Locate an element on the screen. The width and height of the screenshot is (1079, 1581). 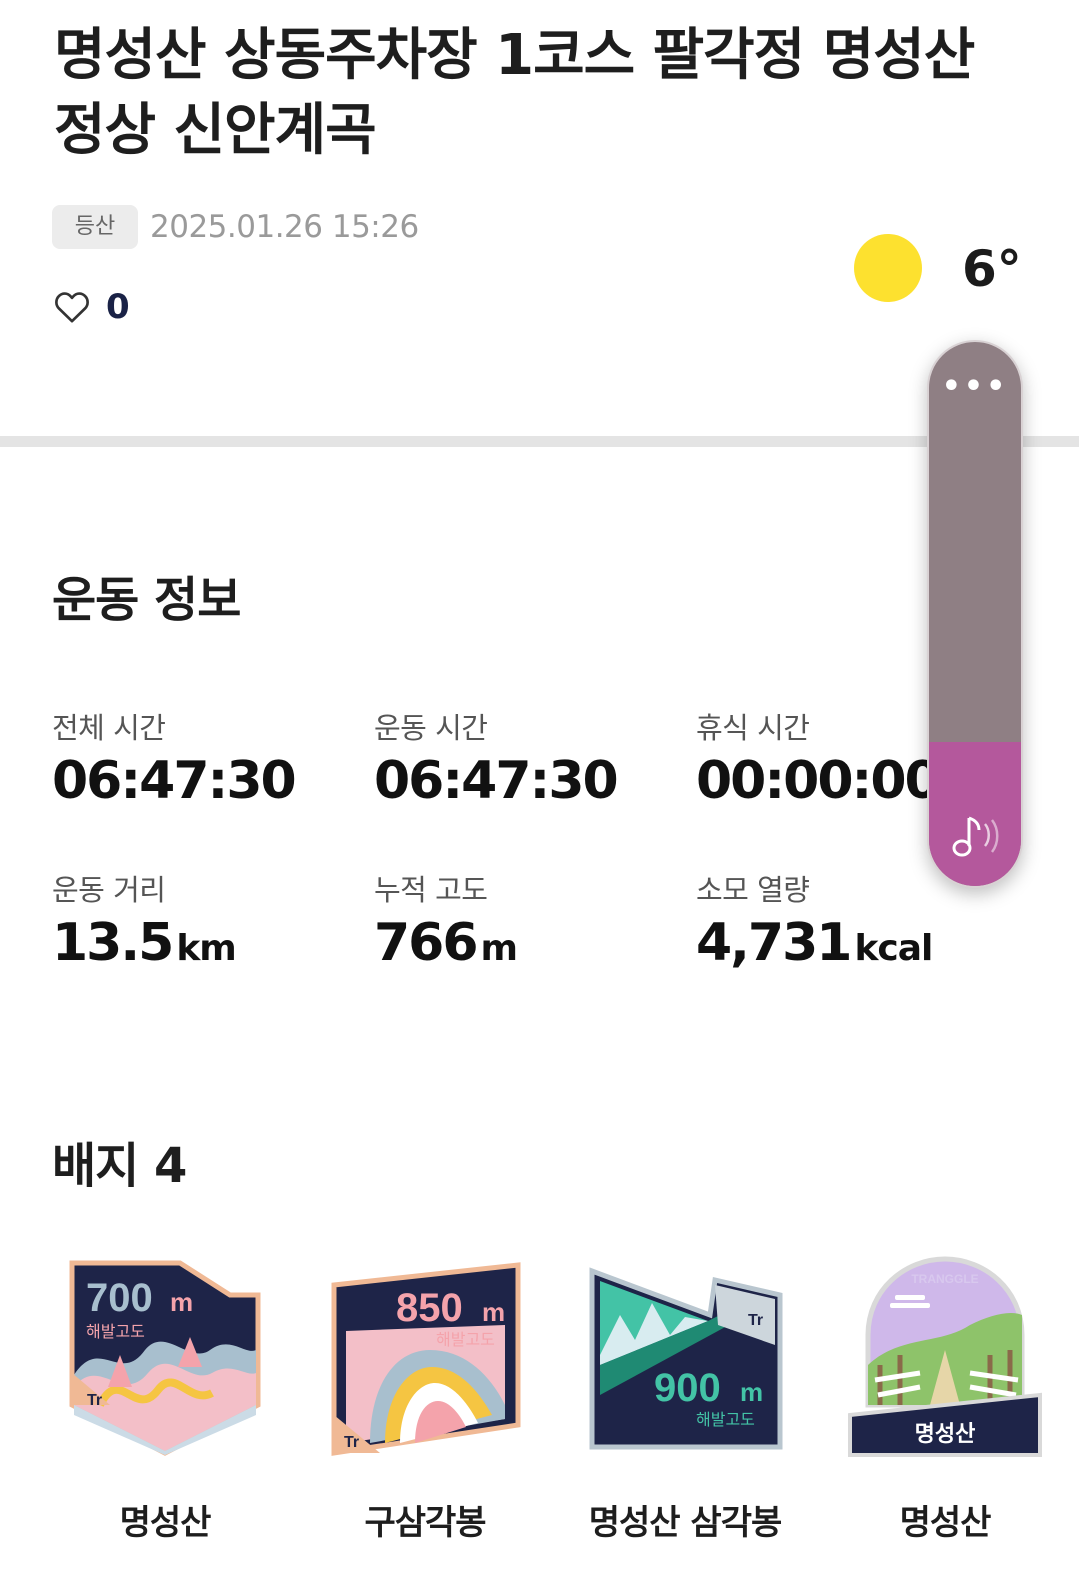
temperature: 6° is located at coordinates (992, 269).